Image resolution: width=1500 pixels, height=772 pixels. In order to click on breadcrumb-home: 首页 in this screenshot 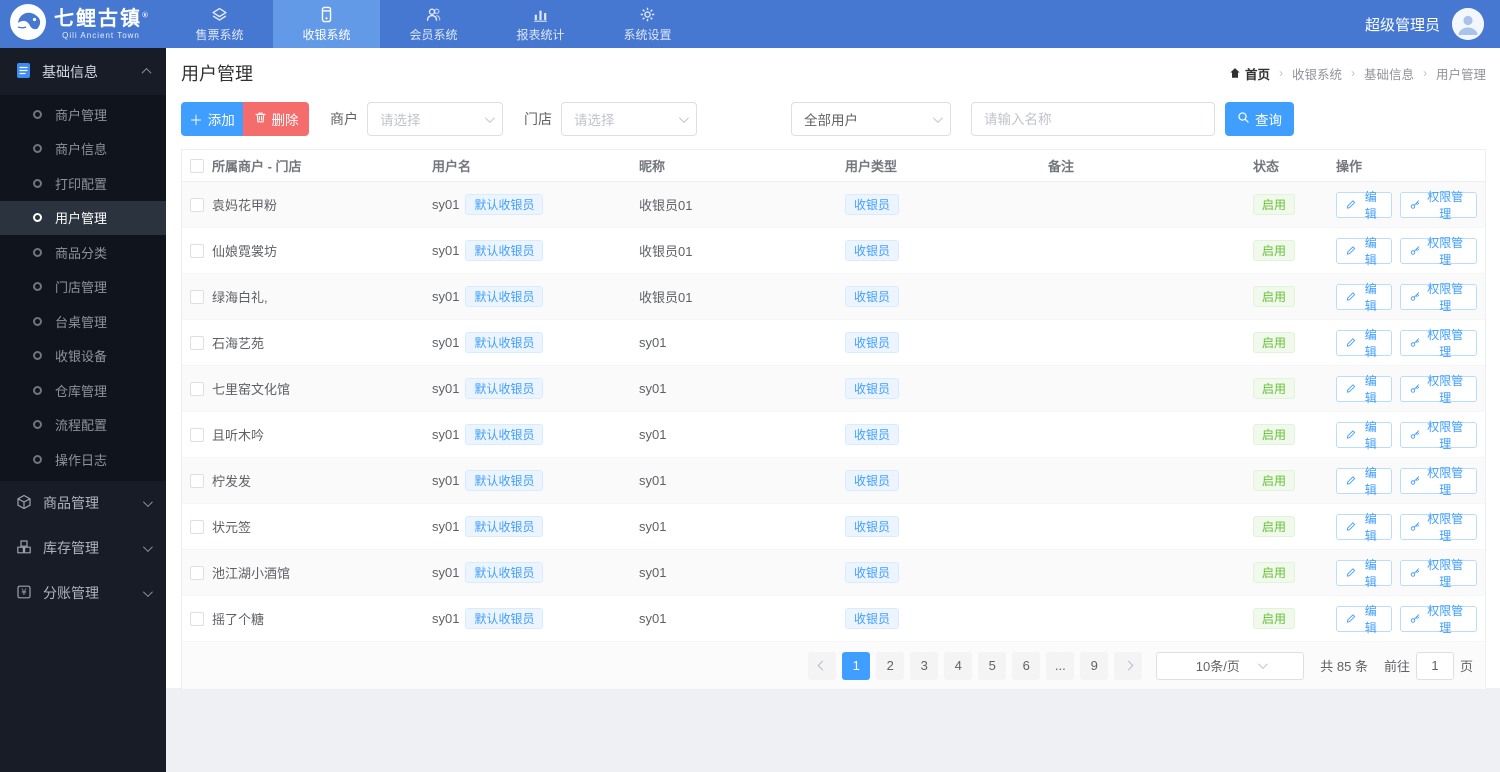, I will do `click(1249, 73)`.